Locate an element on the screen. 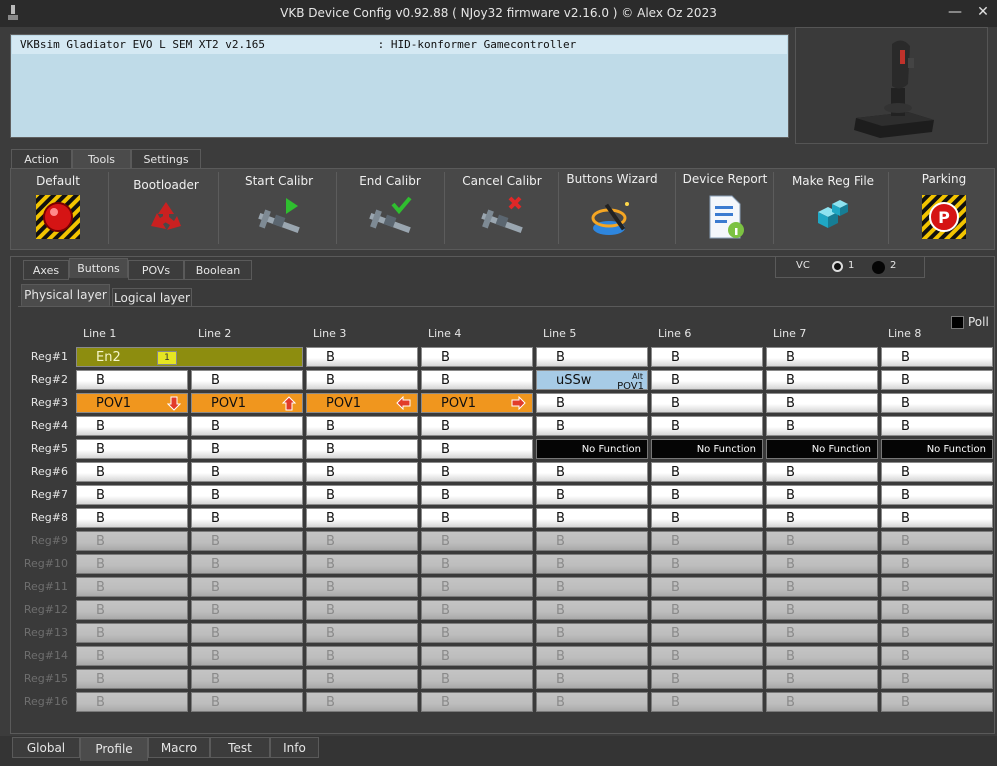  default-button: Default is located at coordinates (58, 208).